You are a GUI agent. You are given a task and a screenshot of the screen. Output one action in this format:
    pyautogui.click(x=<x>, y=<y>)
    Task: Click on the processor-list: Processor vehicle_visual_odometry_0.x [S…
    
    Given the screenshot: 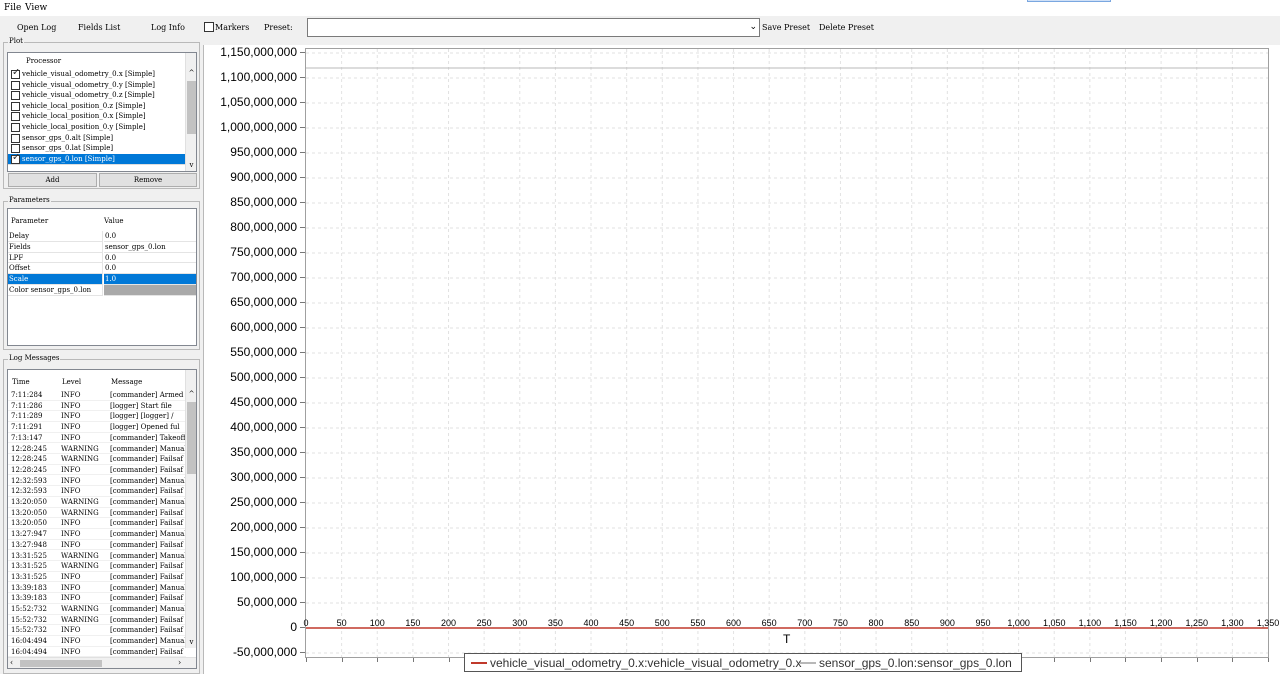 What is the action you would take?
    pyautogui.click(x=102, y=112)
    